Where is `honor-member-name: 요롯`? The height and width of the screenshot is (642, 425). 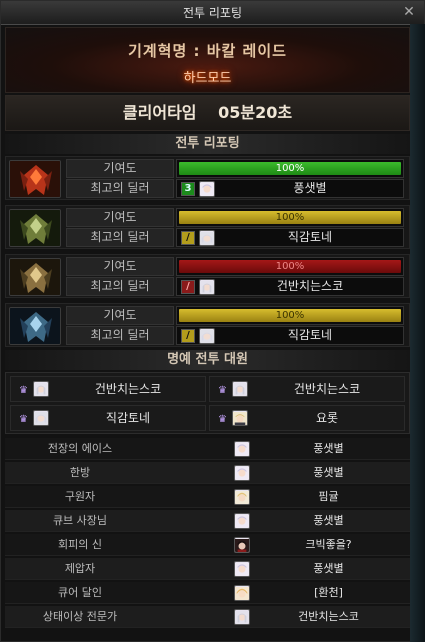
honor-member-name: 요롯 is located at coordinates (327, 418).